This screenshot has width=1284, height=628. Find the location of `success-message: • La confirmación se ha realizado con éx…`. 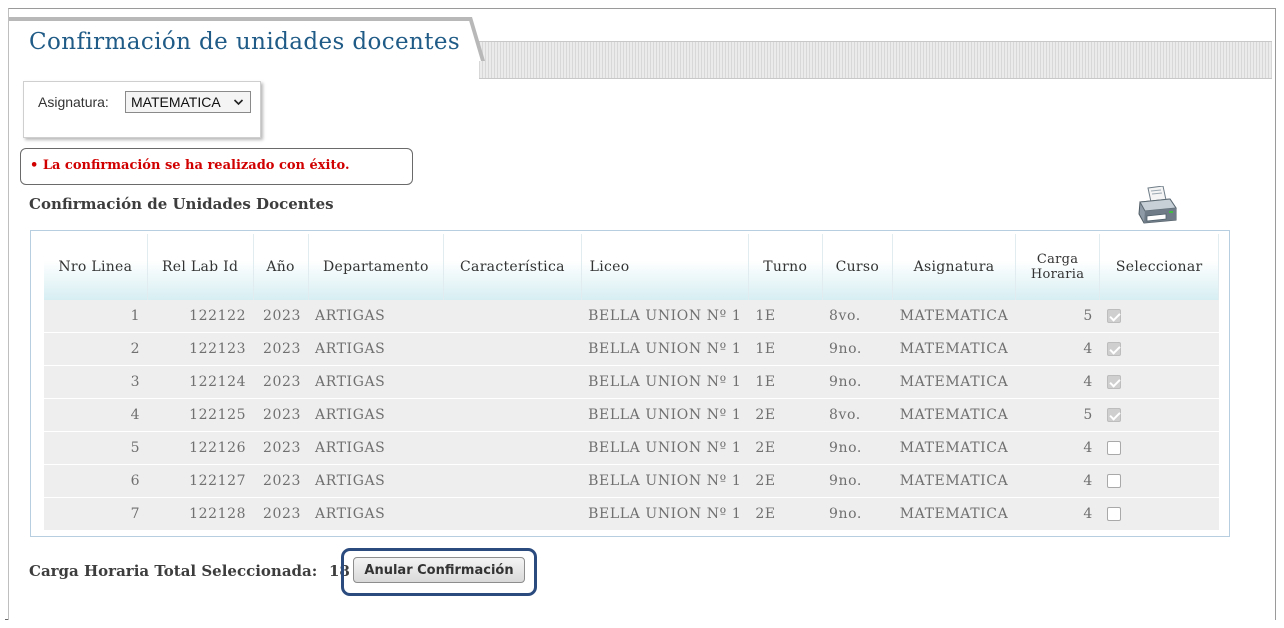

success-message: • La confirmación se ha realizado con éx… is located at coordinates (190, 165).